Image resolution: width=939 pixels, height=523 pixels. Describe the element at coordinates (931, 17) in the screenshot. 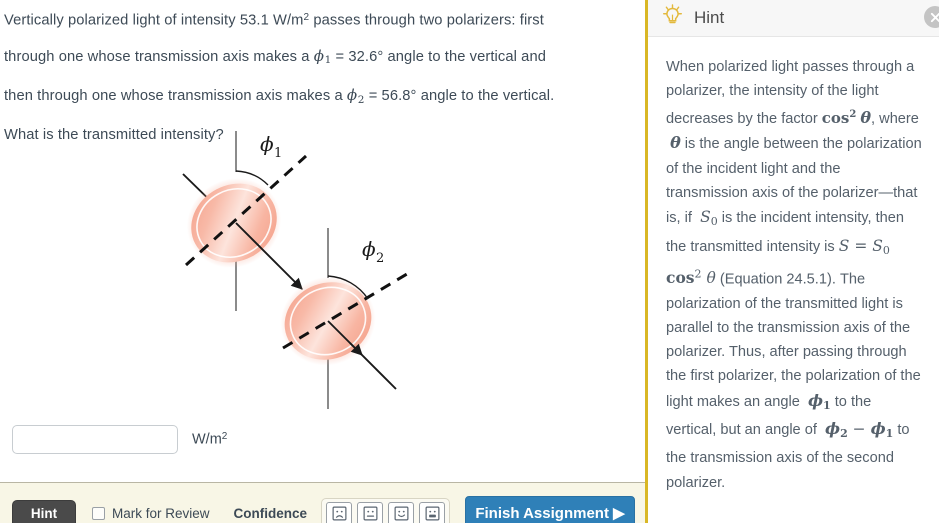

I see `close-icon` at that location.